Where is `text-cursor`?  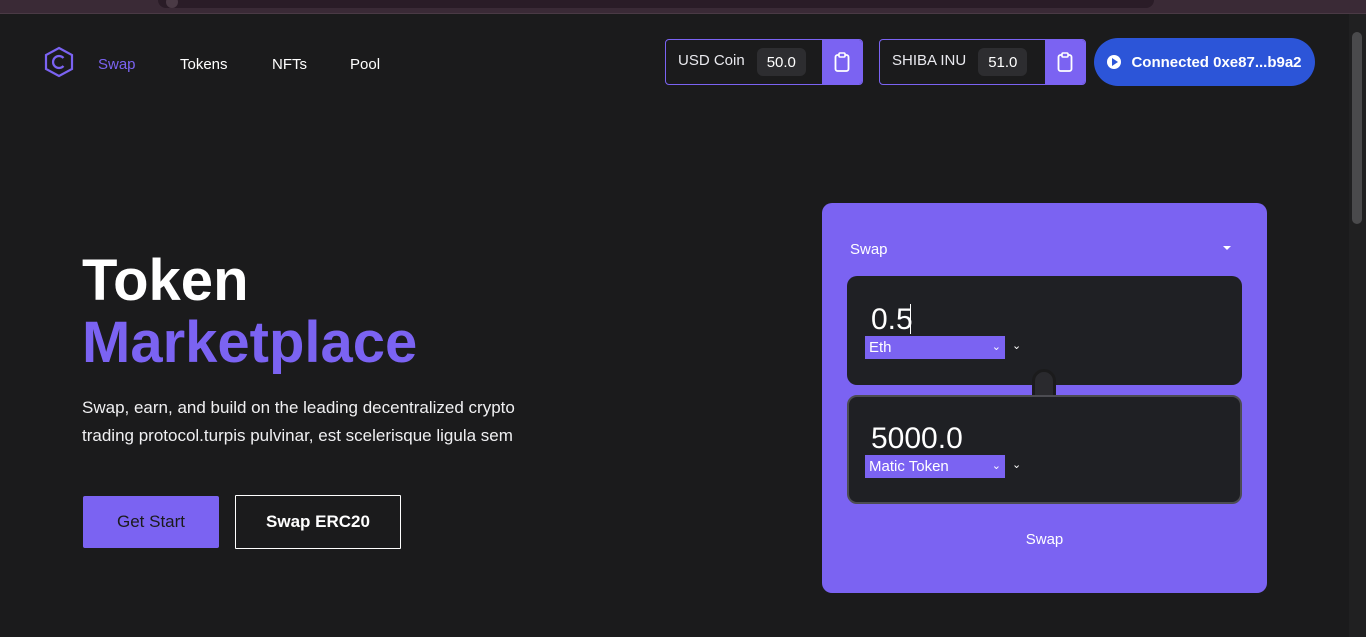 text-cursor is located at coordinates (910, 319).